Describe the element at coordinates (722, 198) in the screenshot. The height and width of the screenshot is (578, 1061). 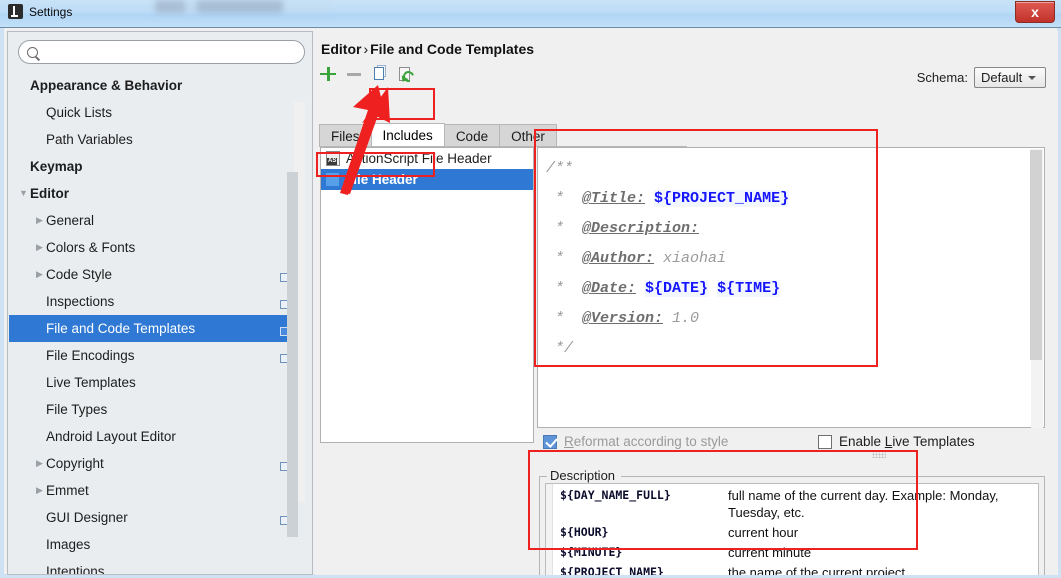
I see `template-macro: ${PROJECT_NAME}` at that location.